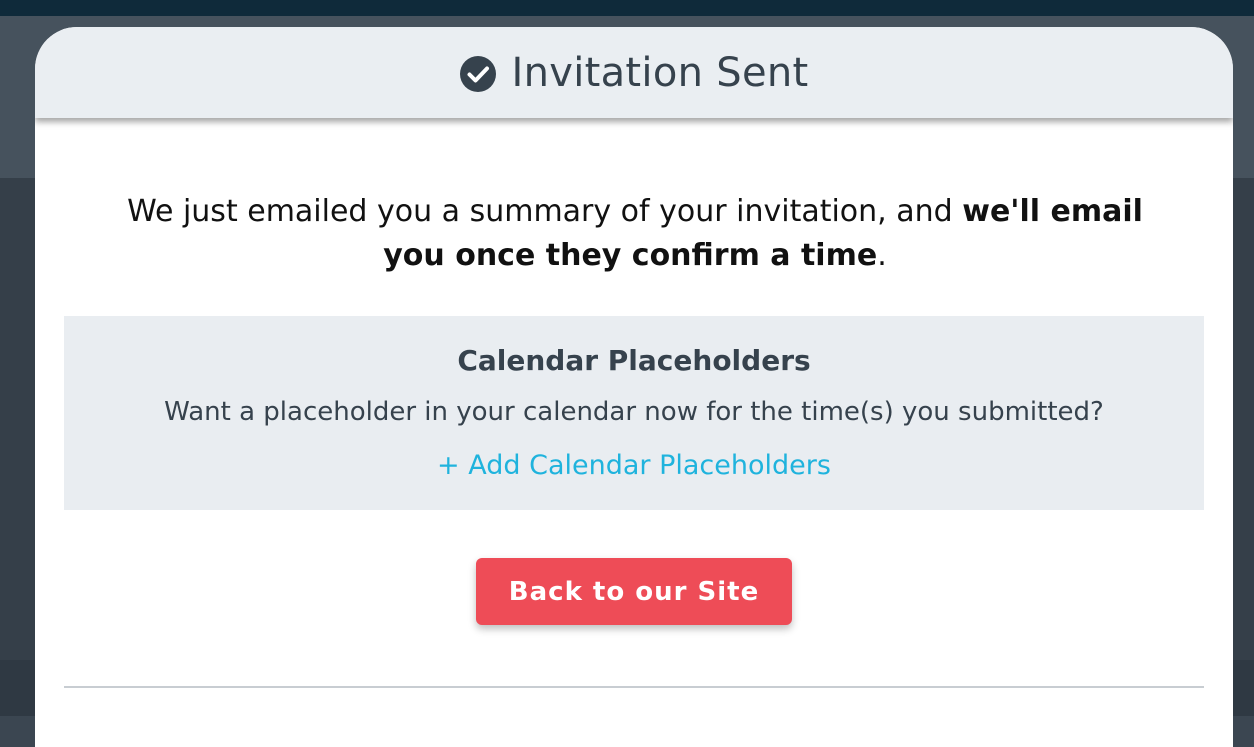 The width and height of the screenshot is (1254, 747). Describe the element at coordinates (634, 591) in the screenshot. I see `back-to-site-button: Back to our Site` at that location.